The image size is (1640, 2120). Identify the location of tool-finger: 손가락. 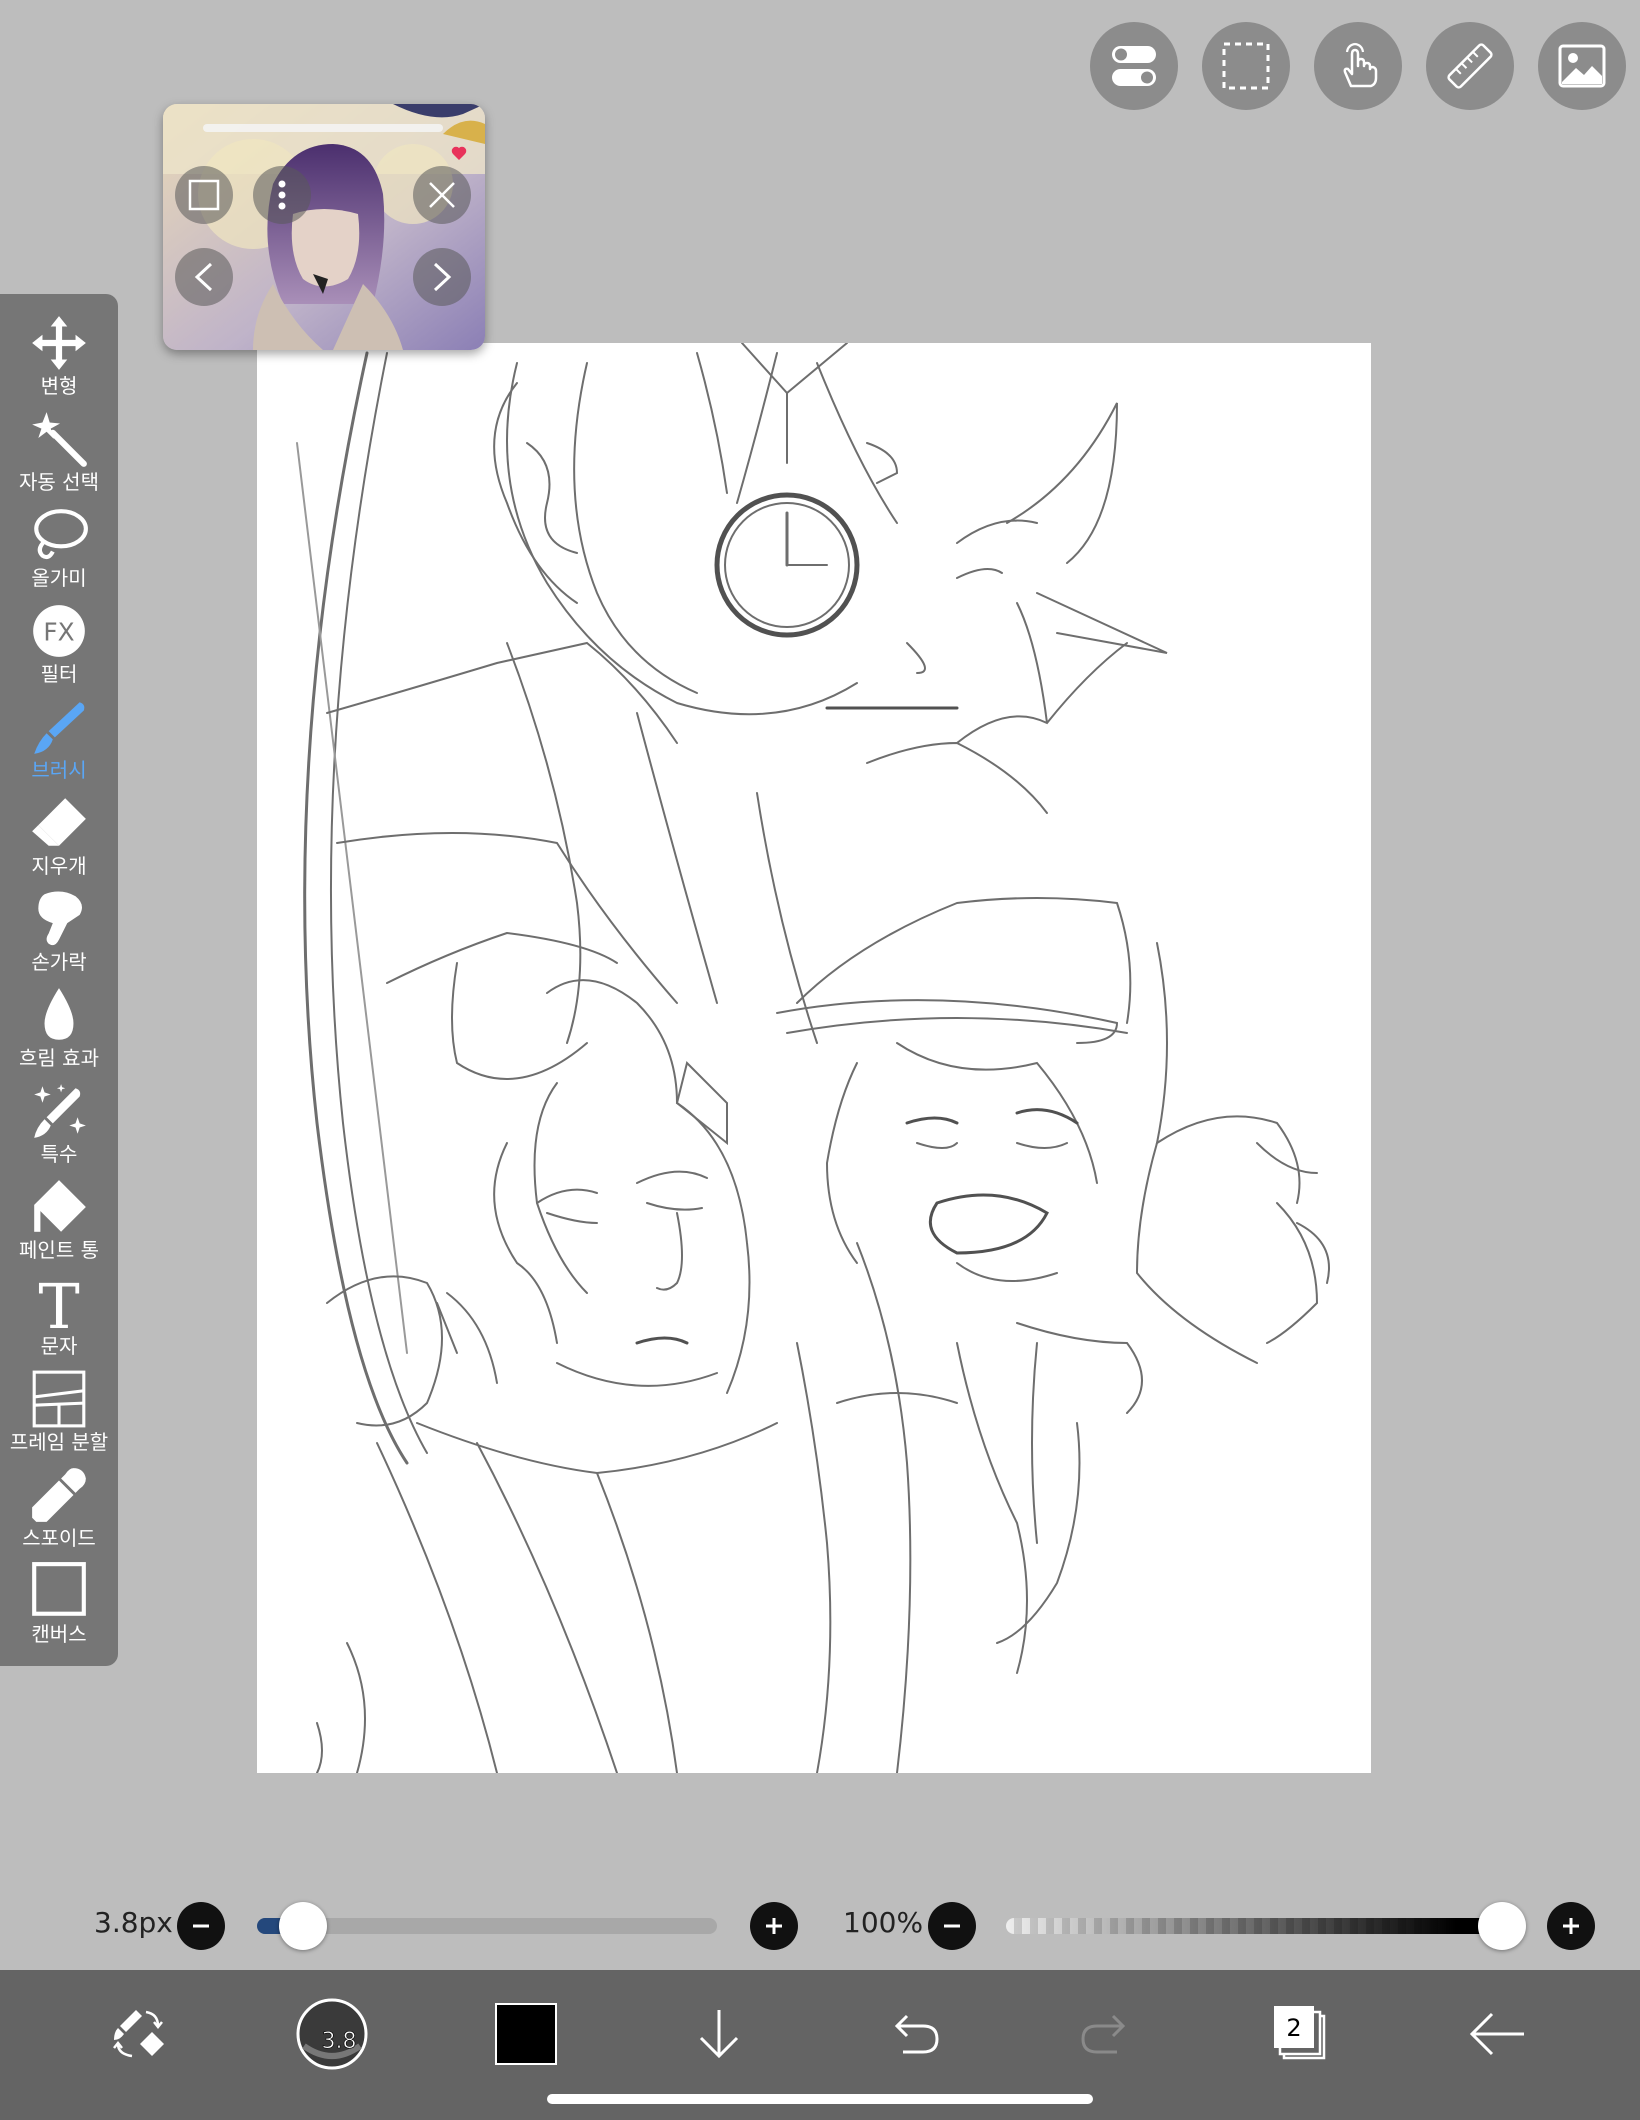
(59, 936).